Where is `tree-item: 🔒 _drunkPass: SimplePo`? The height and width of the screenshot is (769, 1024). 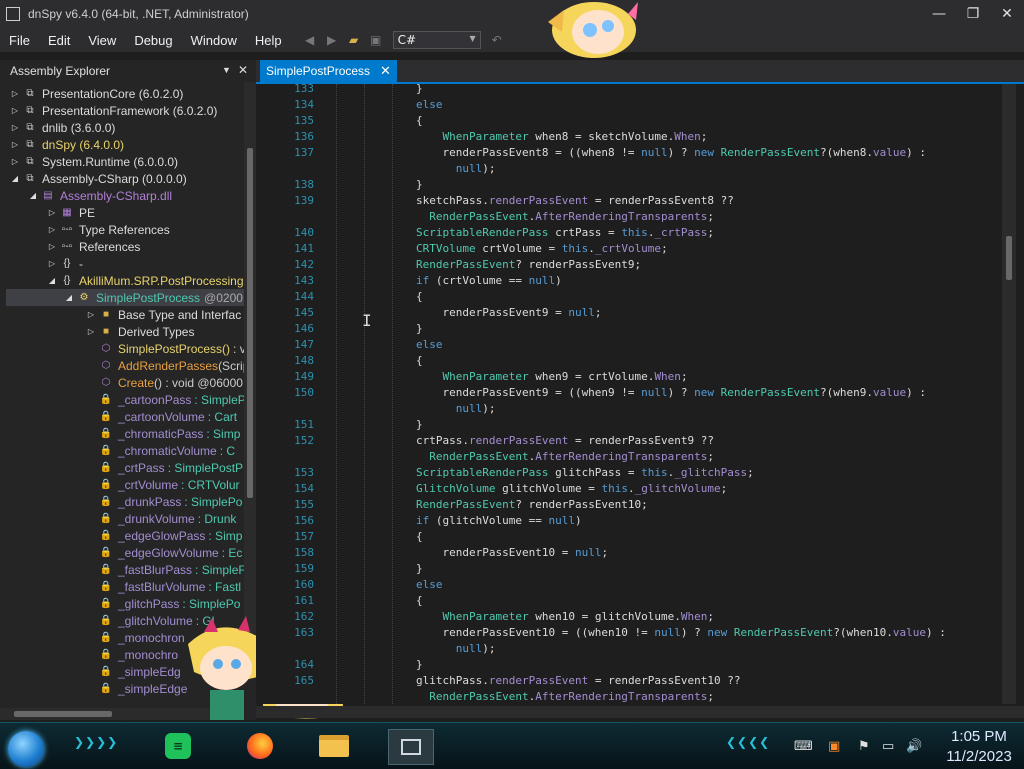 tree-item: 🔒 _drunkPass: SimplePo is located at coordinates (171, 501).